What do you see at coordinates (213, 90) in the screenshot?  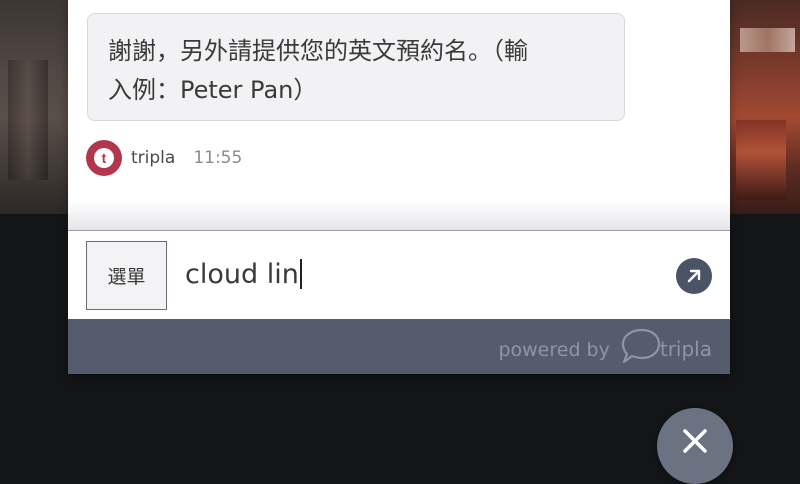 I see `message-text-line-2: 入例：Peter Pan）` at bounding box center [213, 90].